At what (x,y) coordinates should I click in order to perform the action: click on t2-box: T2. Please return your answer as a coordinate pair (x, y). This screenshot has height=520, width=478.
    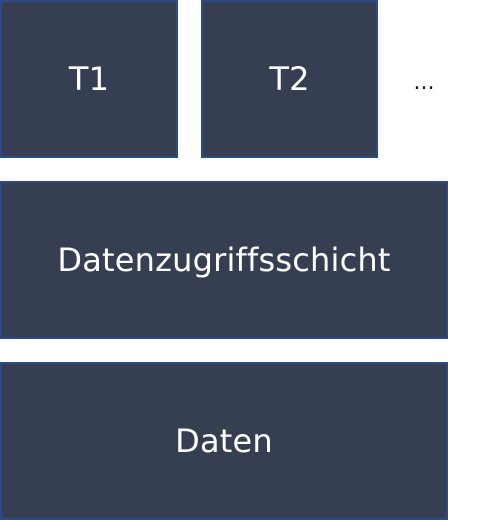
    Looking at the image, I should click on (289, 79).